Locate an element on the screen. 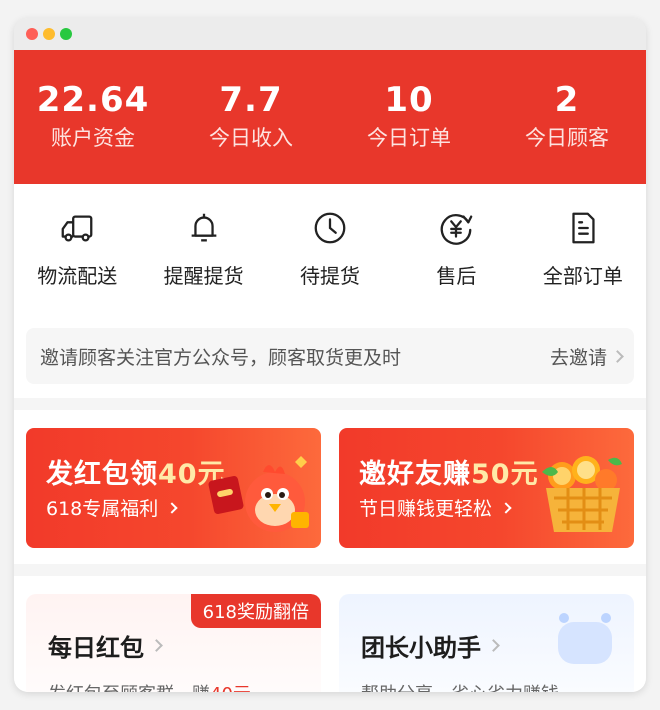  promo-title-prefix: 邀好友赚 is located at coordinates (415, 474).